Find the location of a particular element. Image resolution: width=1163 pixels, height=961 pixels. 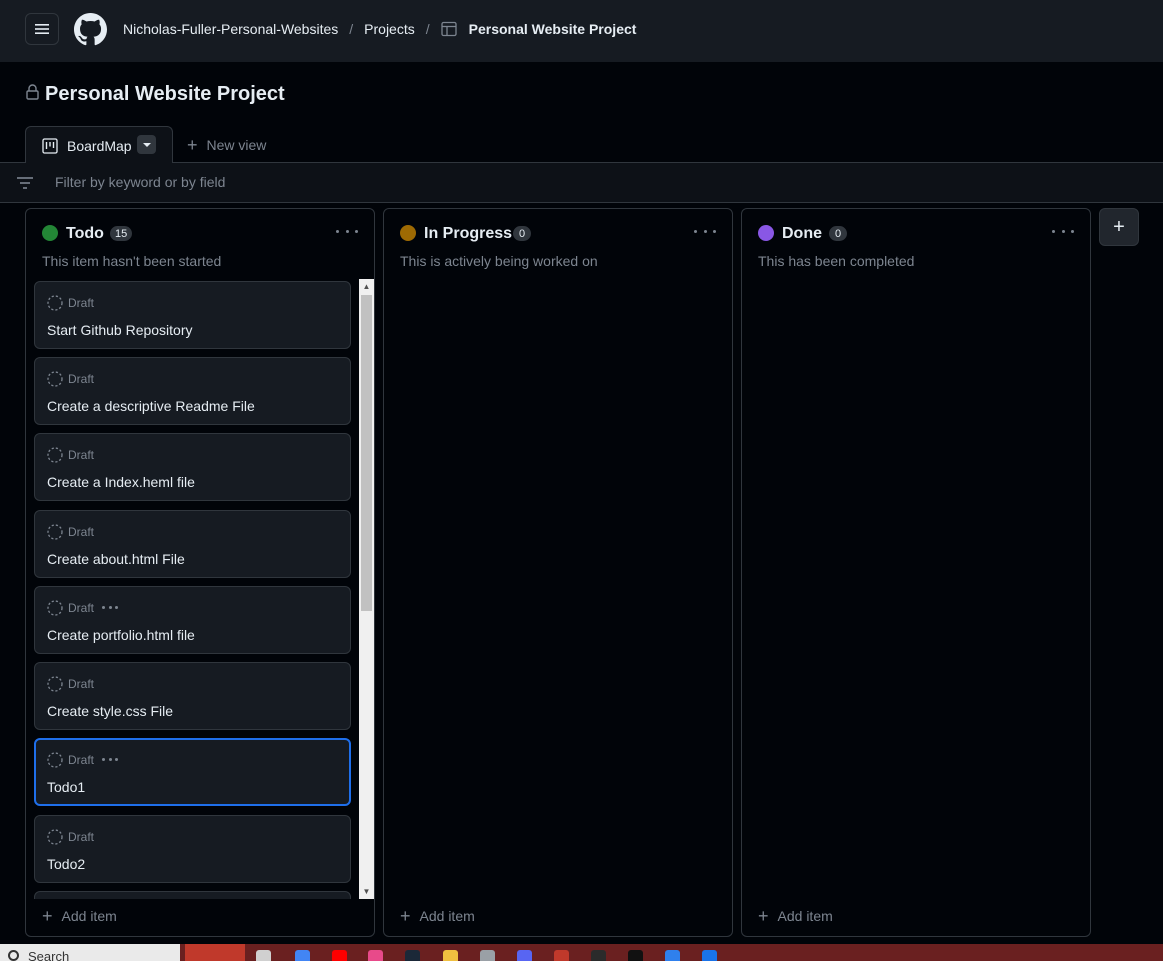

scroll-up-icon: ▲ is located at coordinates (366, 286).